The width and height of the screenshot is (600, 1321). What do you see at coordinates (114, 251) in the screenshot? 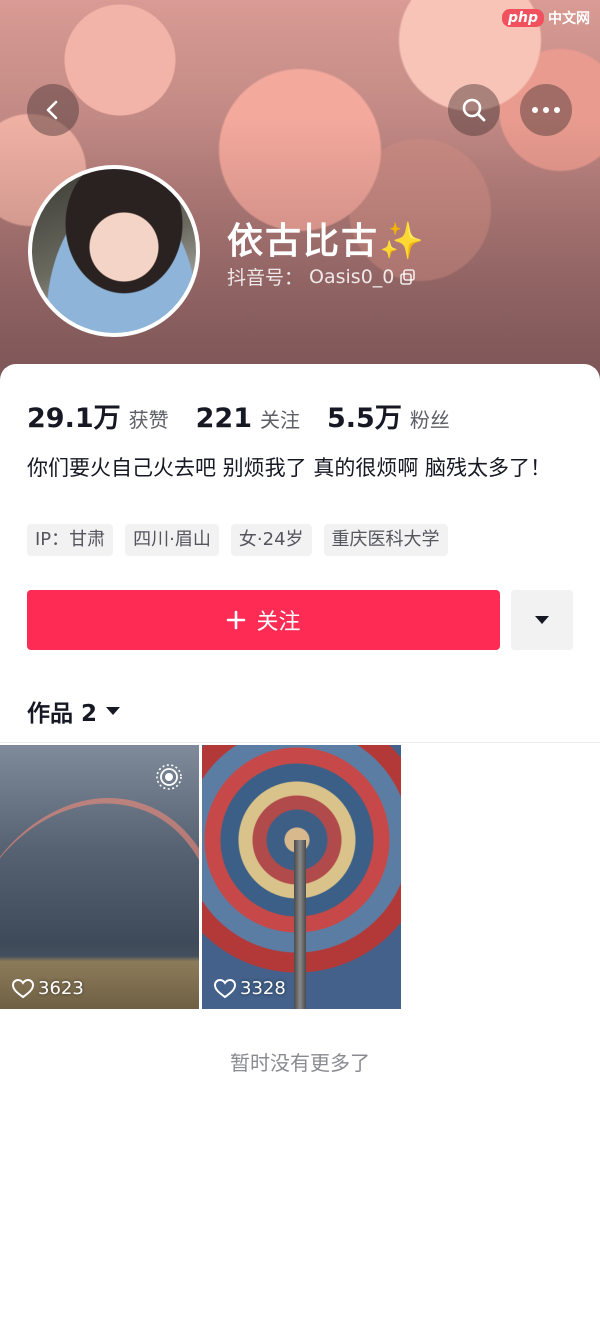
I see `avatar` at bounding box center [114, 251].